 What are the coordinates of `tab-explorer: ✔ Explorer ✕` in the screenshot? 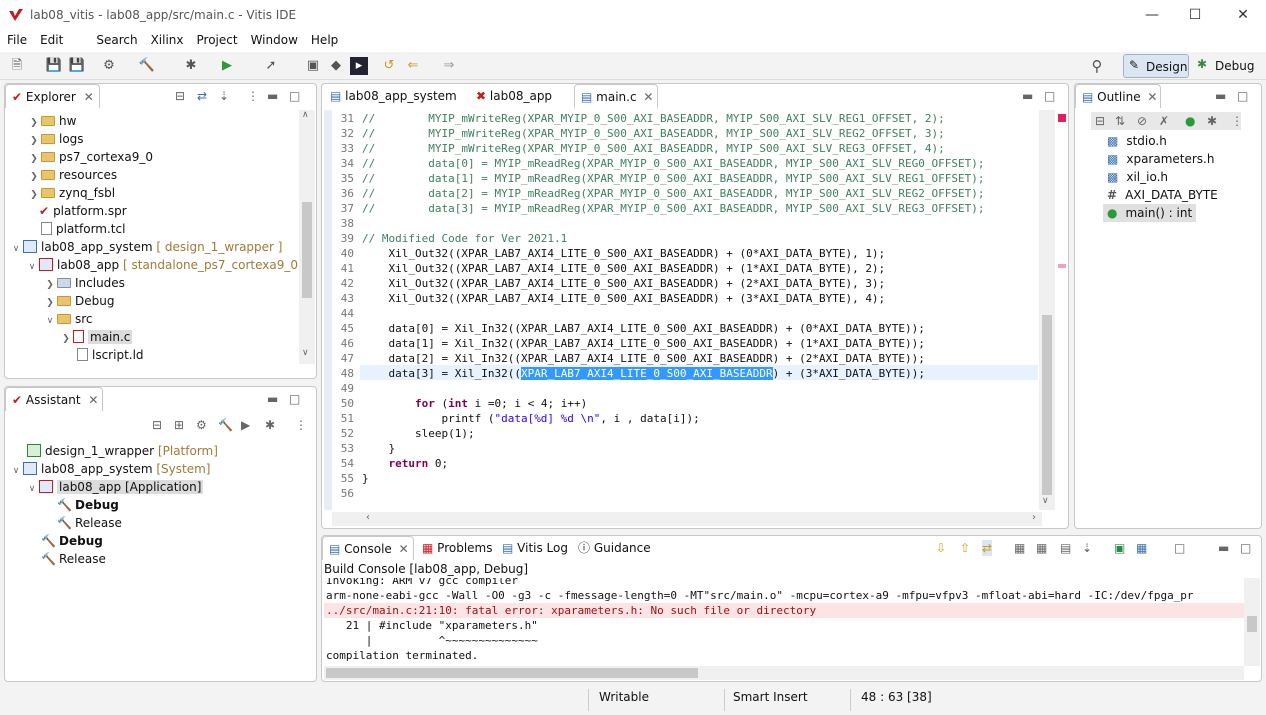 It's located at (52, 96).